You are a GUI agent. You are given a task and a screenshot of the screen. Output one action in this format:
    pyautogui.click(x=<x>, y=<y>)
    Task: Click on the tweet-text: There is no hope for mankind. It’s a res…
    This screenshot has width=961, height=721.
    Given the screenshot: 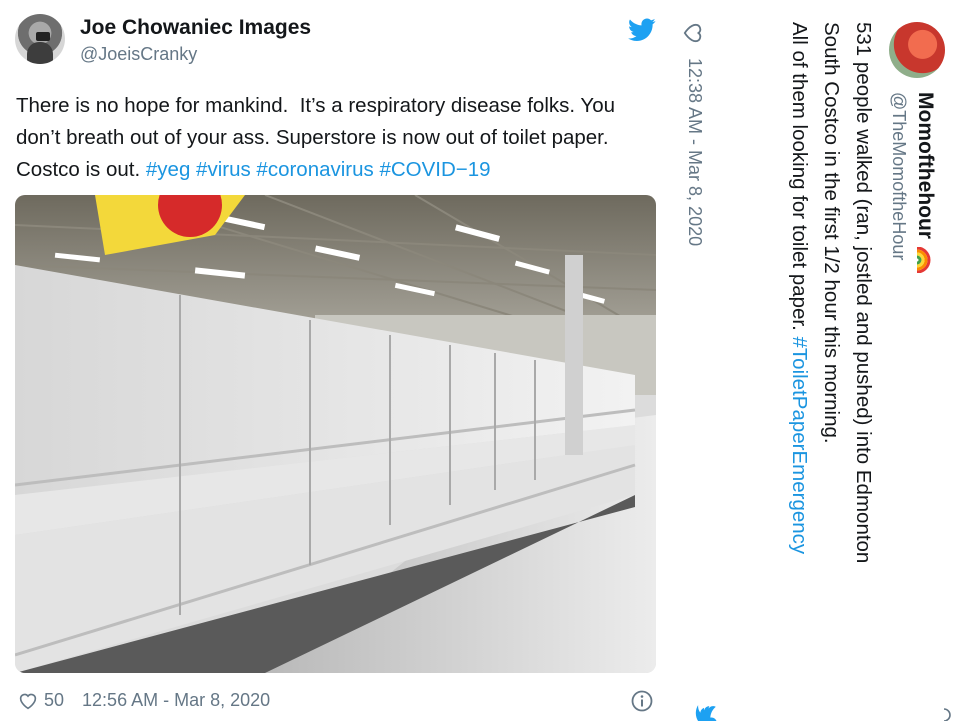 What is the action you would take?
    pyautogui.click(x=336, y=138)
    